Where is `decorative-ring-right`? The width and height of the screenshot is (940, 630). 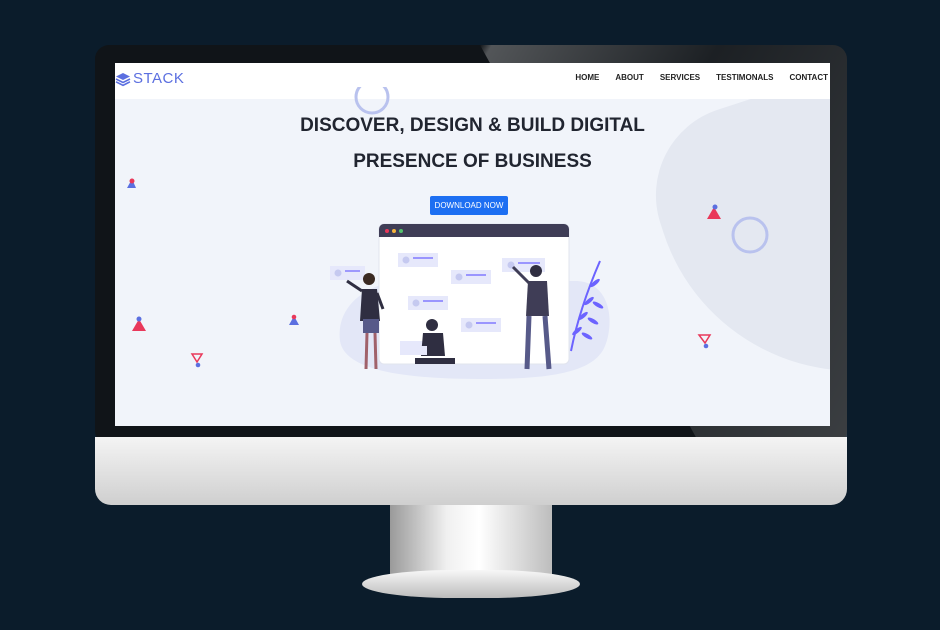 decorative-ring-right is located at coordinates (750, 235).